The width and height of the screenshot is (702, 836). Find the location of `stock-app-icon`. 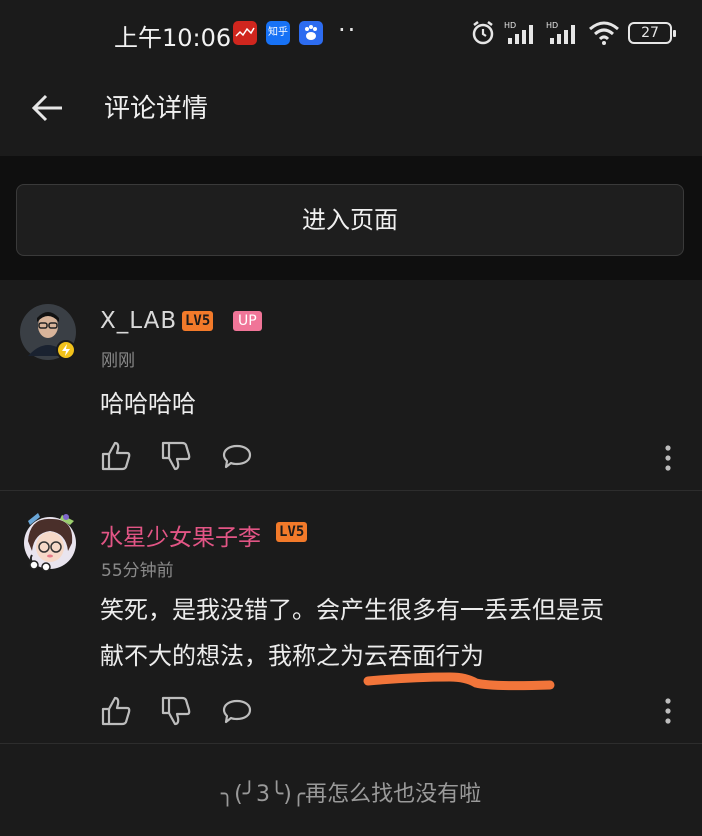

stock-app-icon is located at coordinates (245, 33).